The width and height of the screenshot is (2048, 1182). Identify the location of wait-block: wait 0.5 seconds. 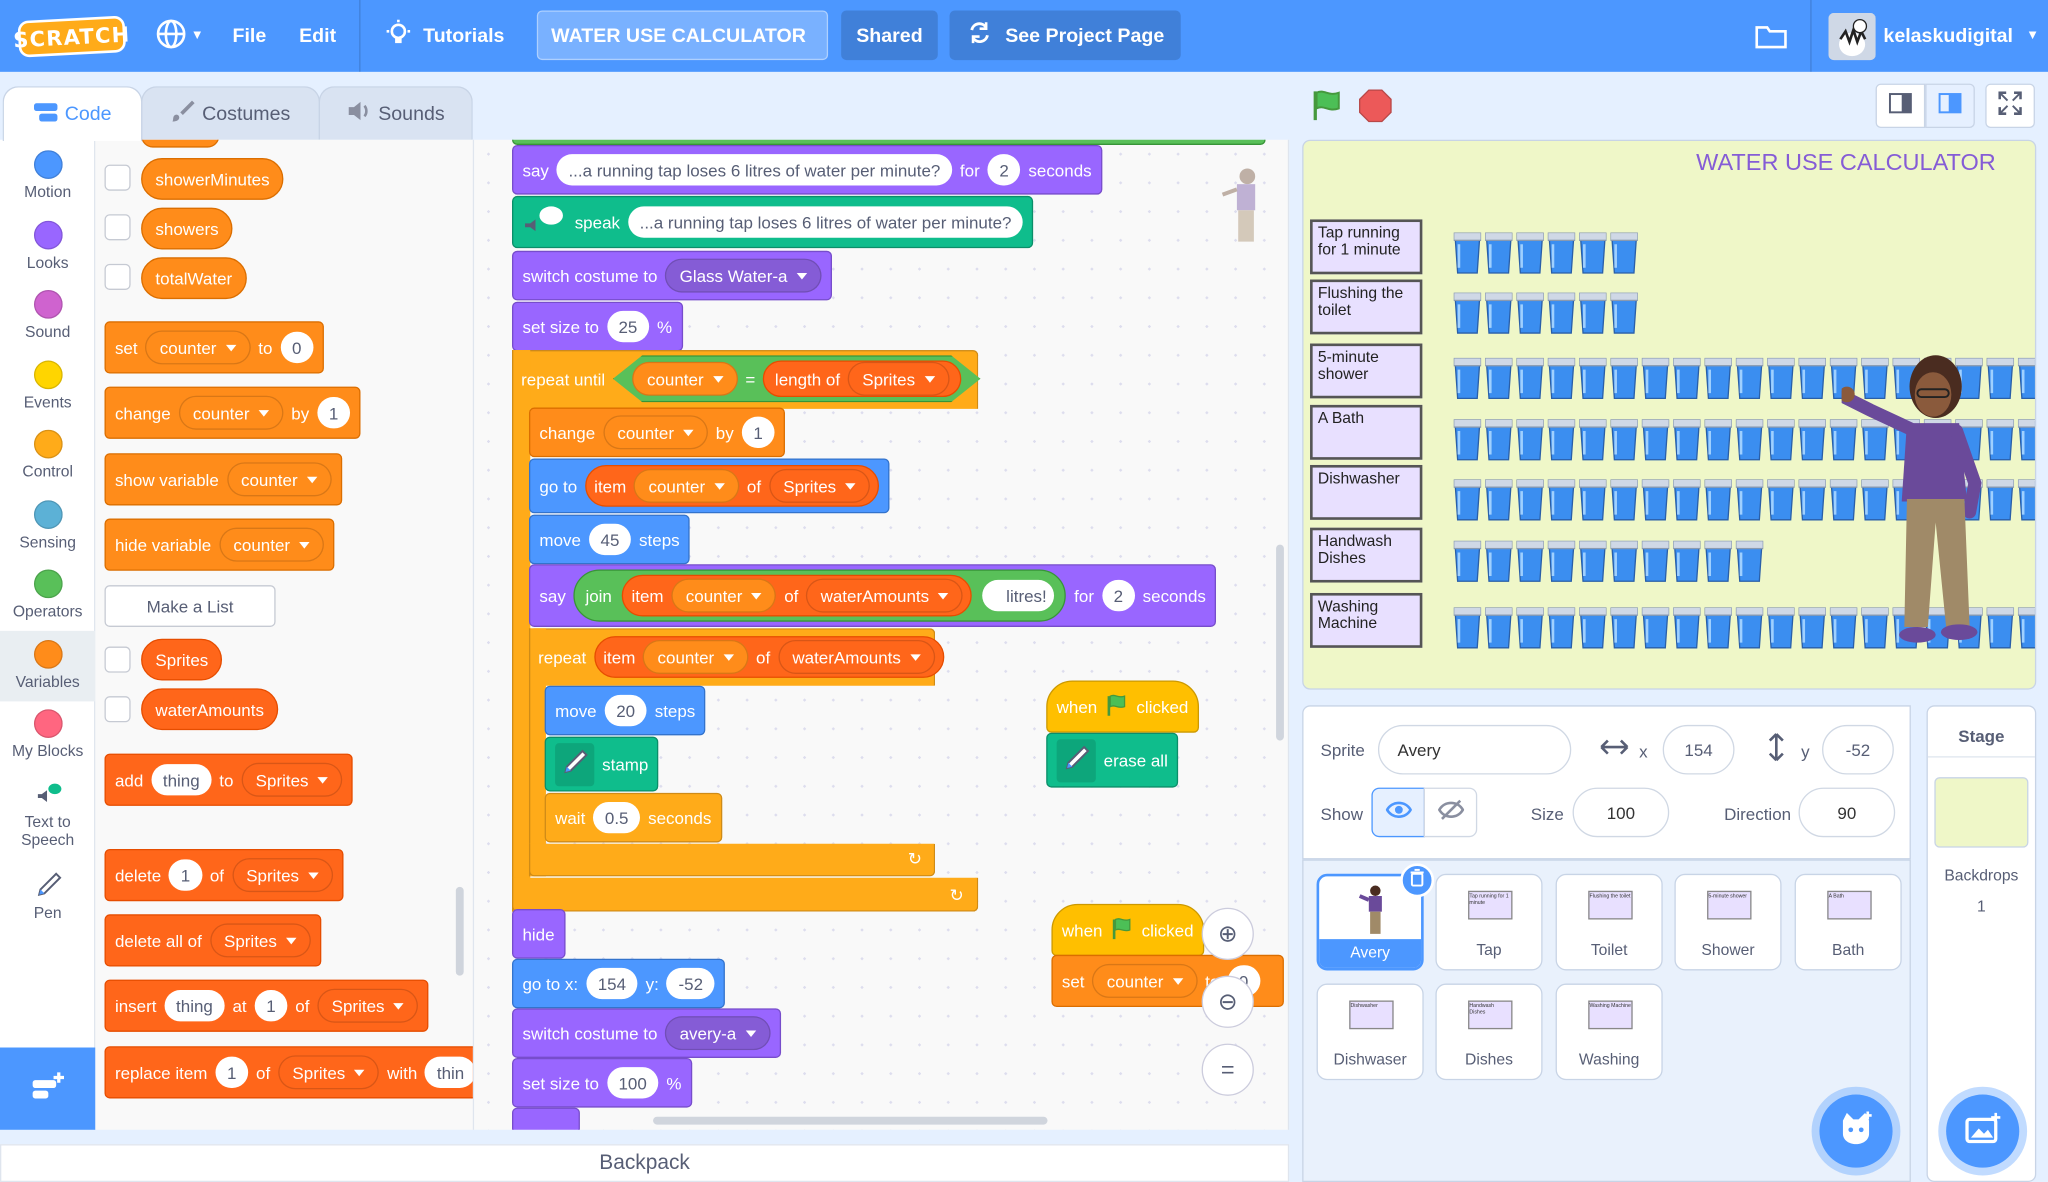
(633, 817).